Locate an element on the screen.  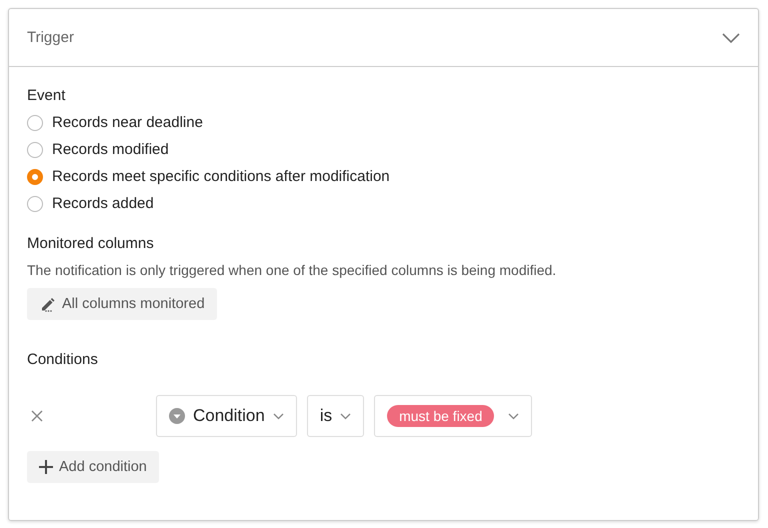
close-icon is located at coordinates (37, 416).